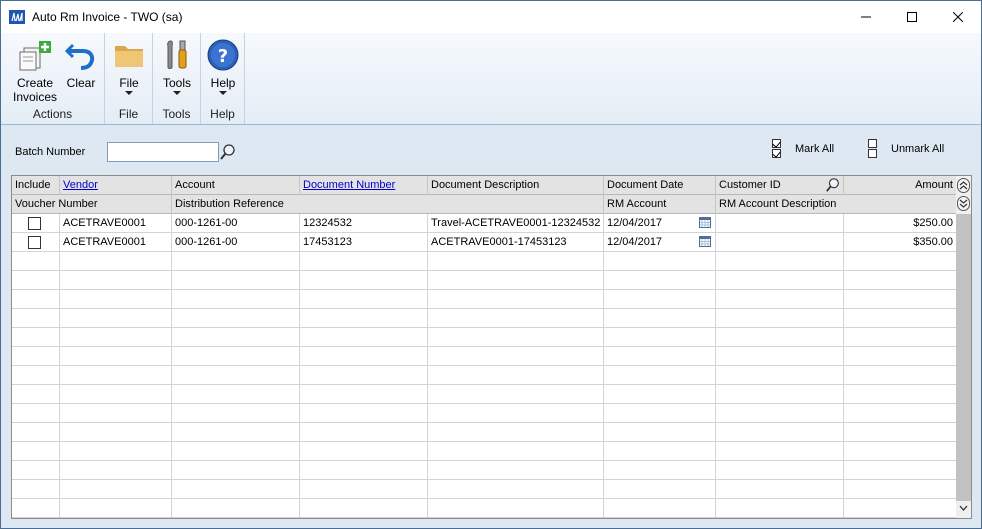 This screenshot has width=982, height=529. Describe the element at coordinates (963, 357) in the screenshot. I see `scrollbar-track` at that location.